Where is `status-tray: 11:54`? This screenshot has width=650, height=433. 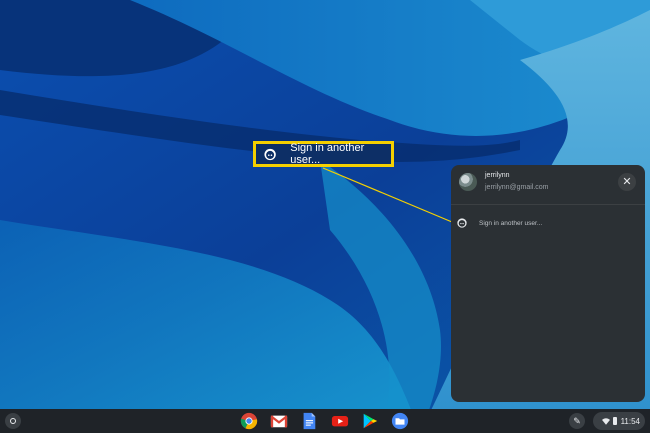 status-tray: 11:54 is located at coordinates (619, 421).